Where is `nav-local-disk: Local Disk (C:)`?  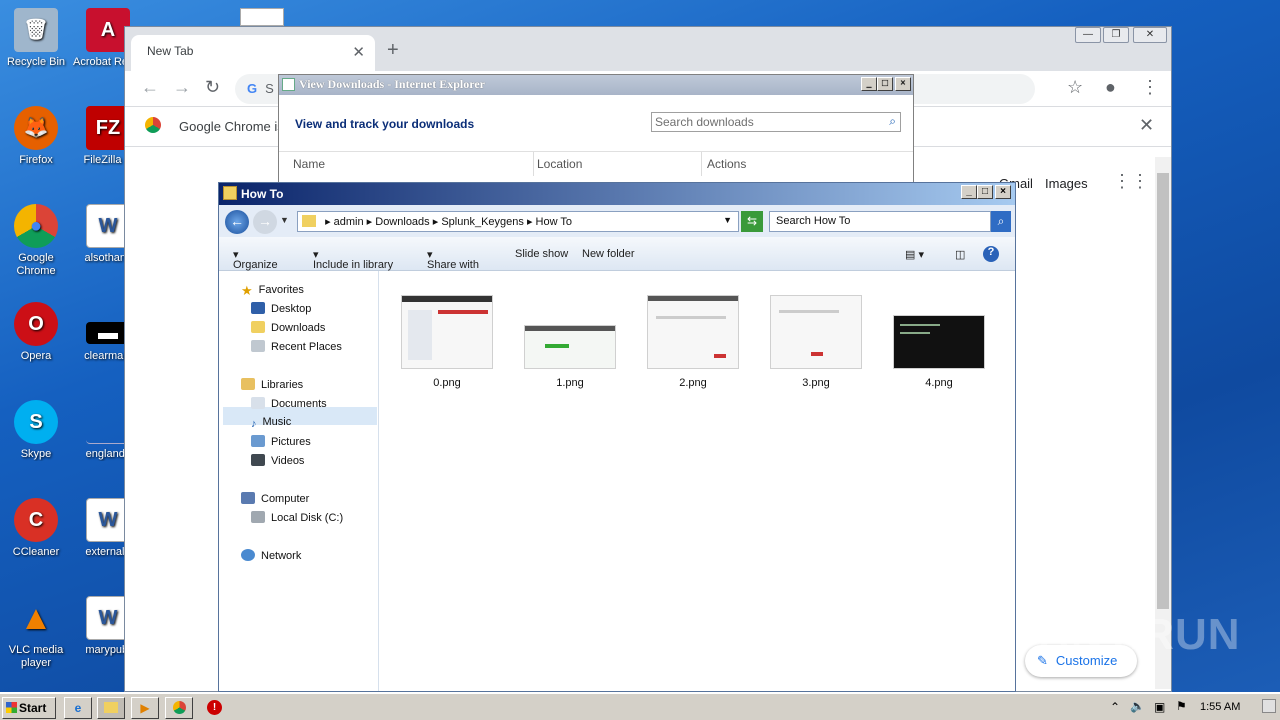 nav-local-disk: Local Disk (C:) is located at coordinates (297, 517).